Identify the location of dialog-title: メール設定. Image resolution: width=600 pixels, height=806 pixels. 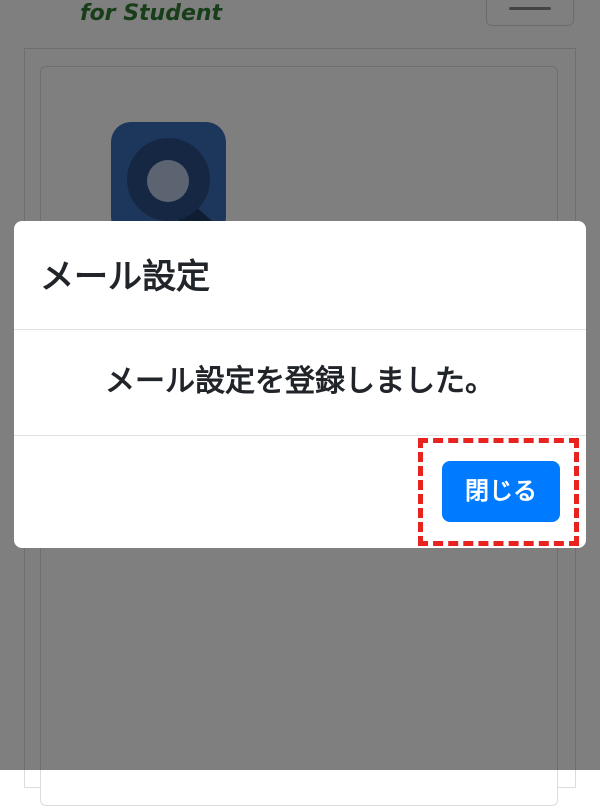
(125, 277).